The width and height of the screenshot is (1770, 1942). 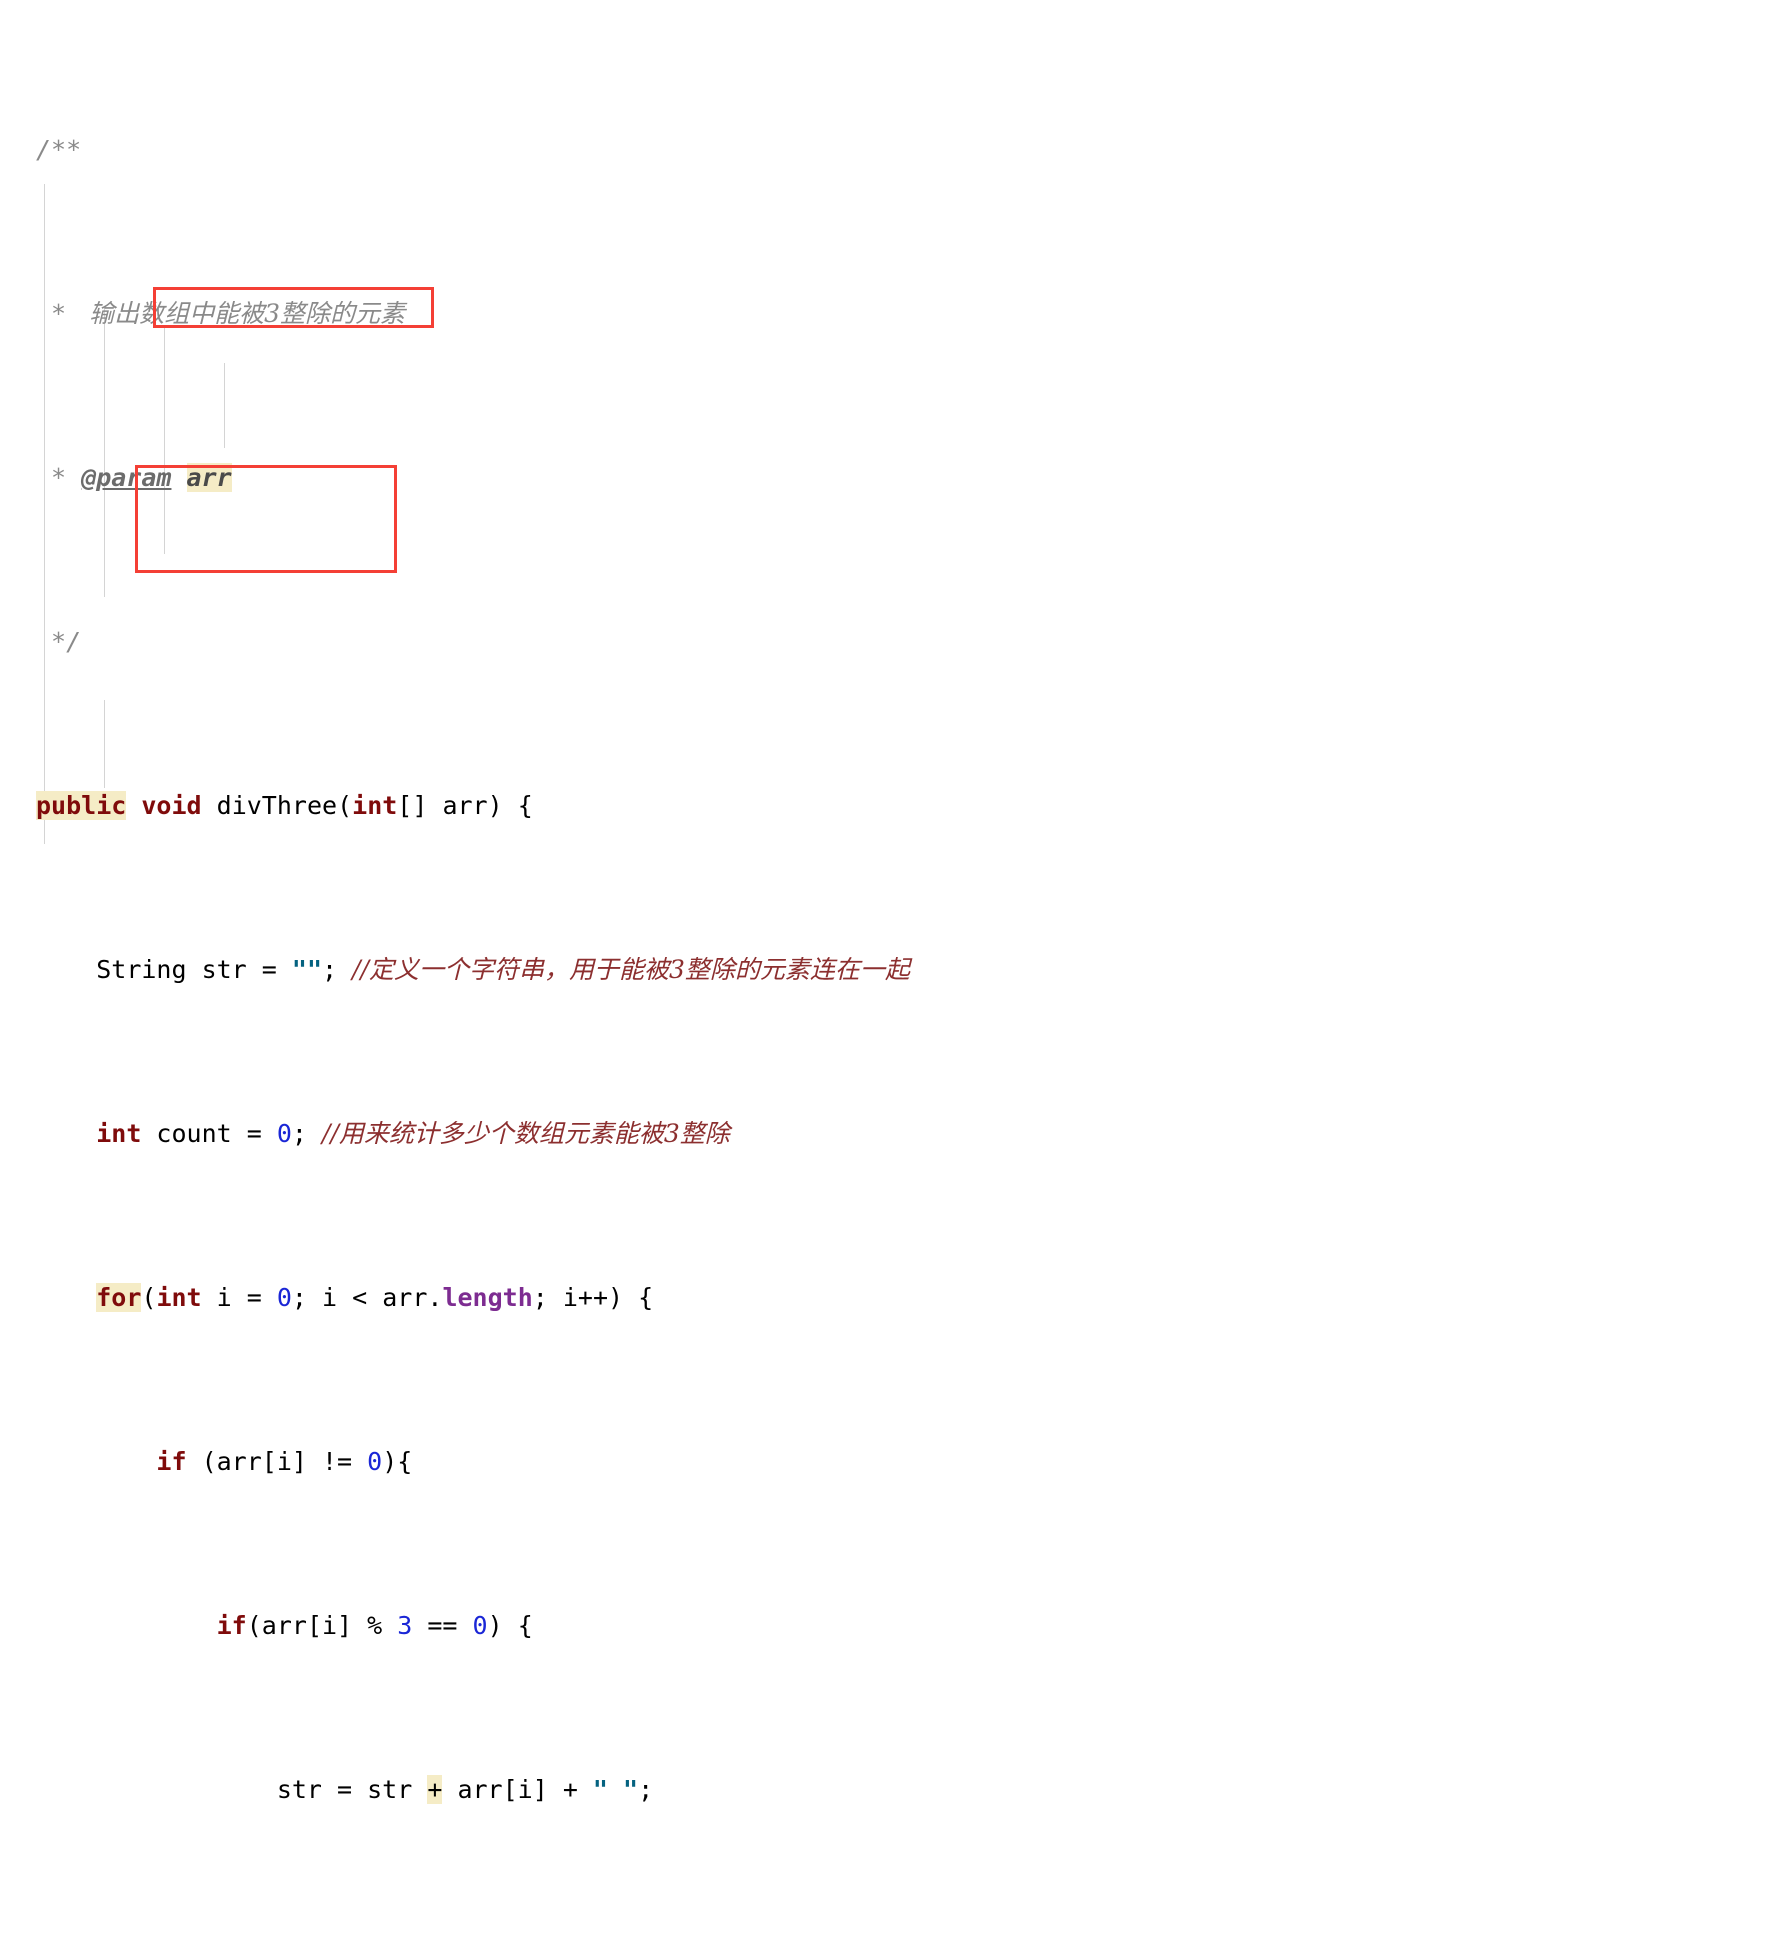 I want to click on line-comment-str: //定义一个字符串，用于能被3整除的元素连在一起, so click(x=631, y=969).